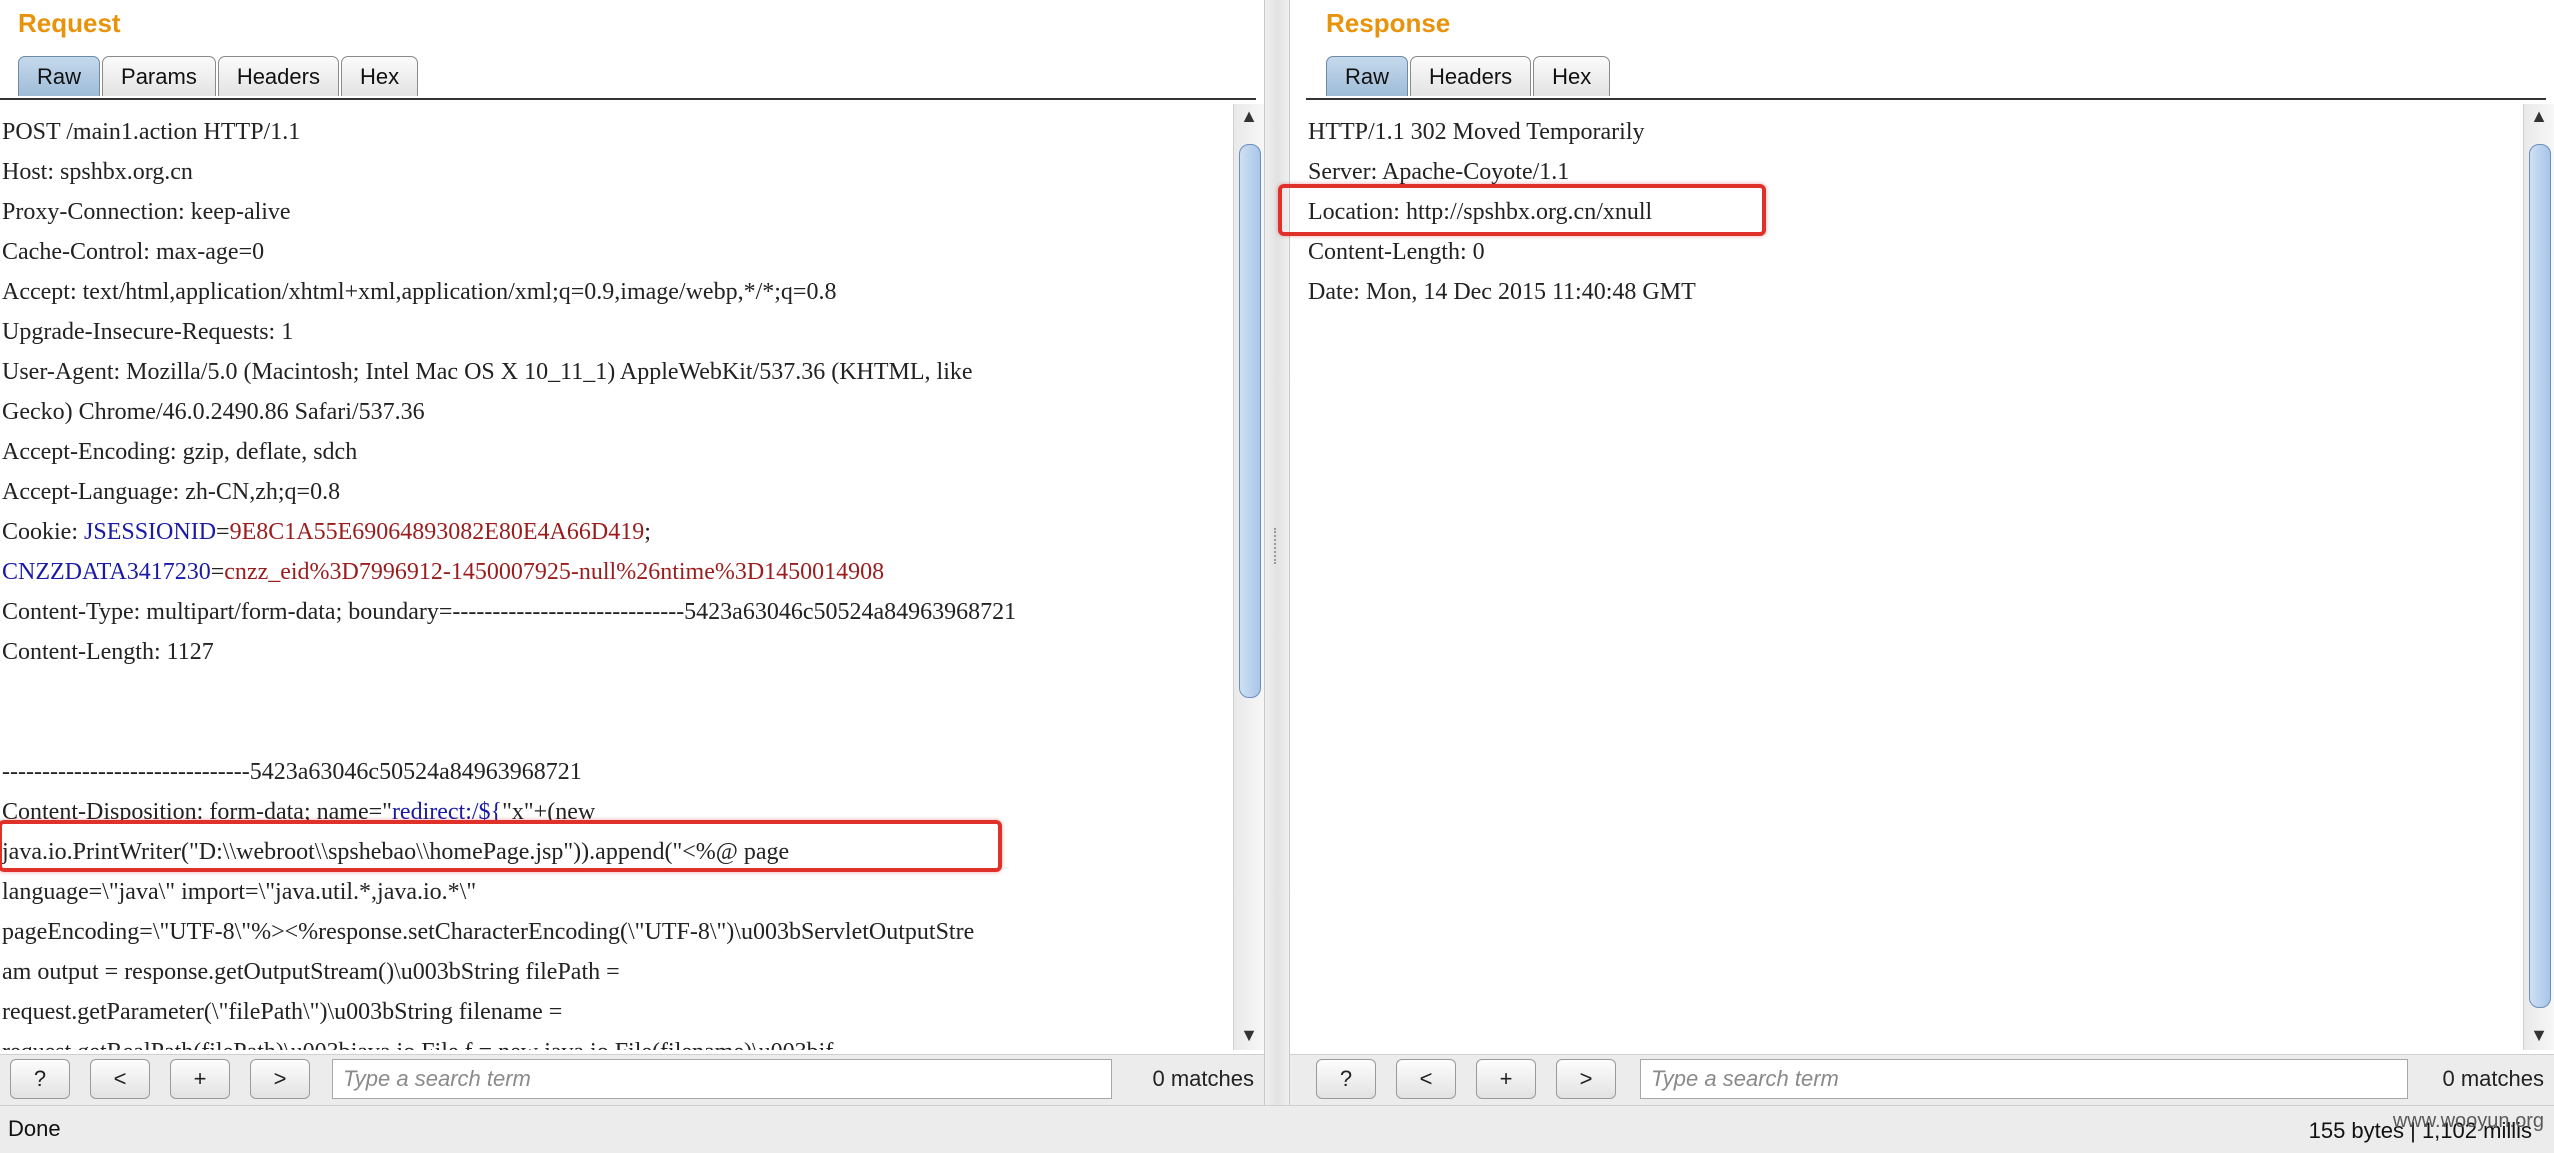 This screenshot has height=1153, width=2554. What do you see at coordinates (1522, 210) in the screenshot?
I see `highlight-box-location` at bounding box center [1522, 210].